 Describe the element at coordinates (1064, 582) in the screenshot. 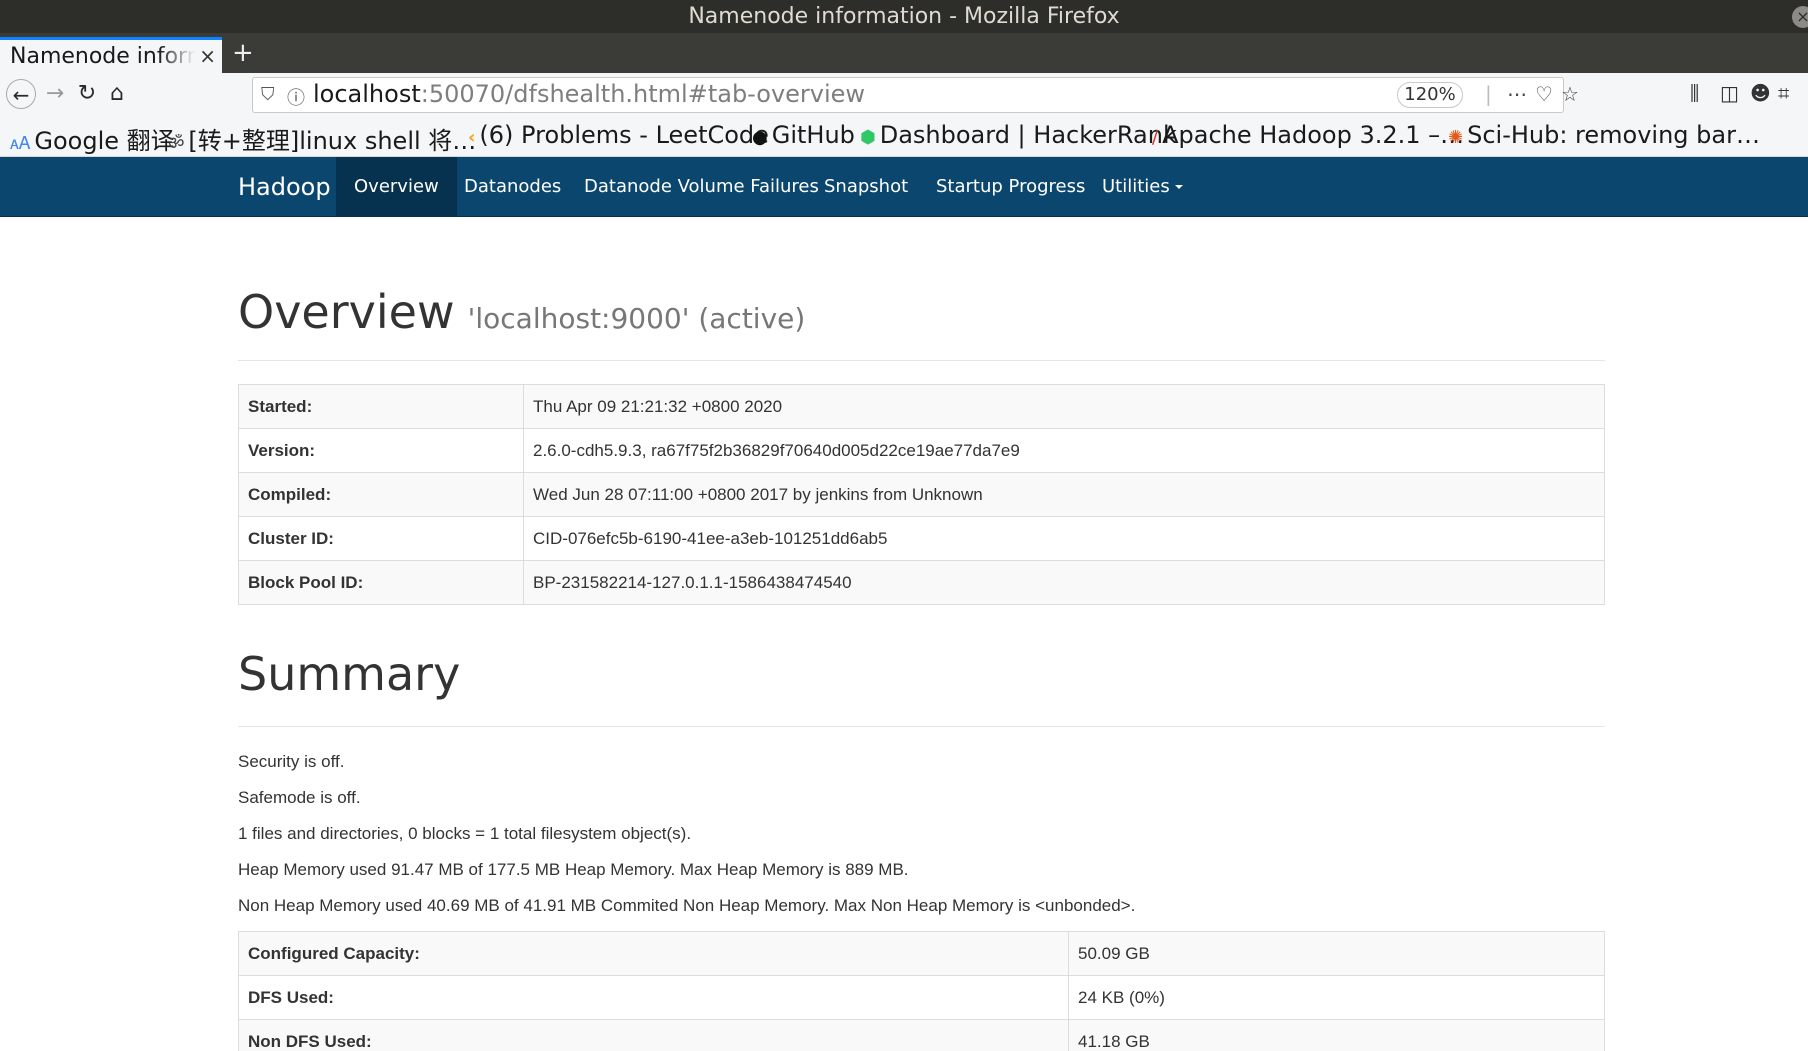

I see `table-value: BP-231582214-127.0.1.1-1586438474540` at that location.